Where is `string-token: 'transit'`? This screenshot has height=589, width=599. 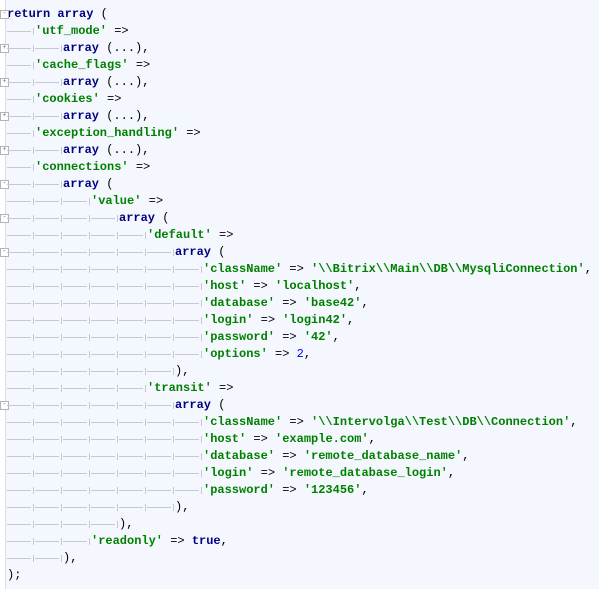 string-token: 'transit' is located at coordinates (179, 388).